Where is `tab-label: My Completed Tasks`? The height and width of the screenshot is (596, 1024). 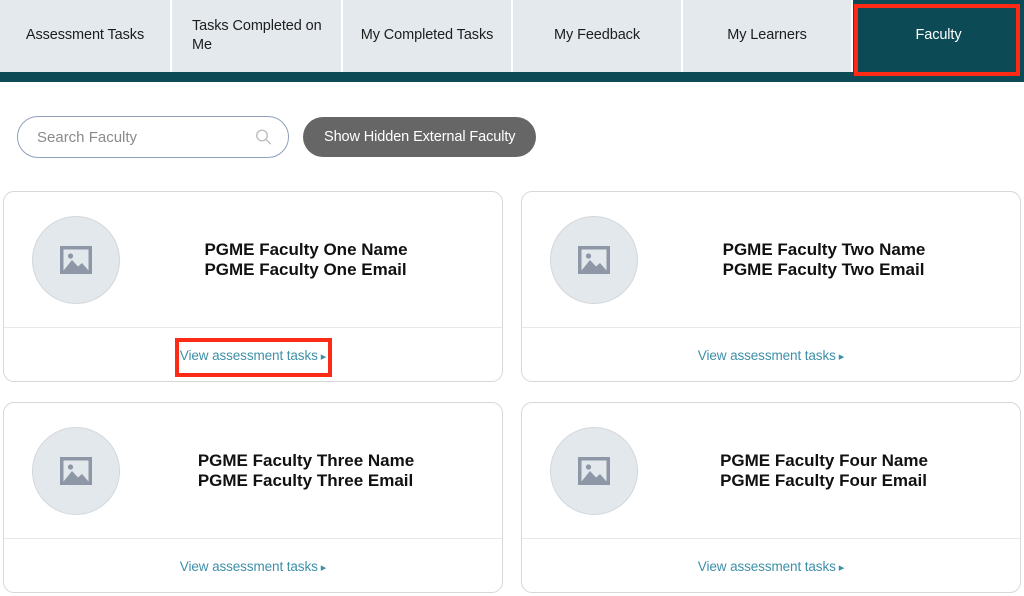
tab-label: My Completed Tasks is located at coordinates (427, 35).